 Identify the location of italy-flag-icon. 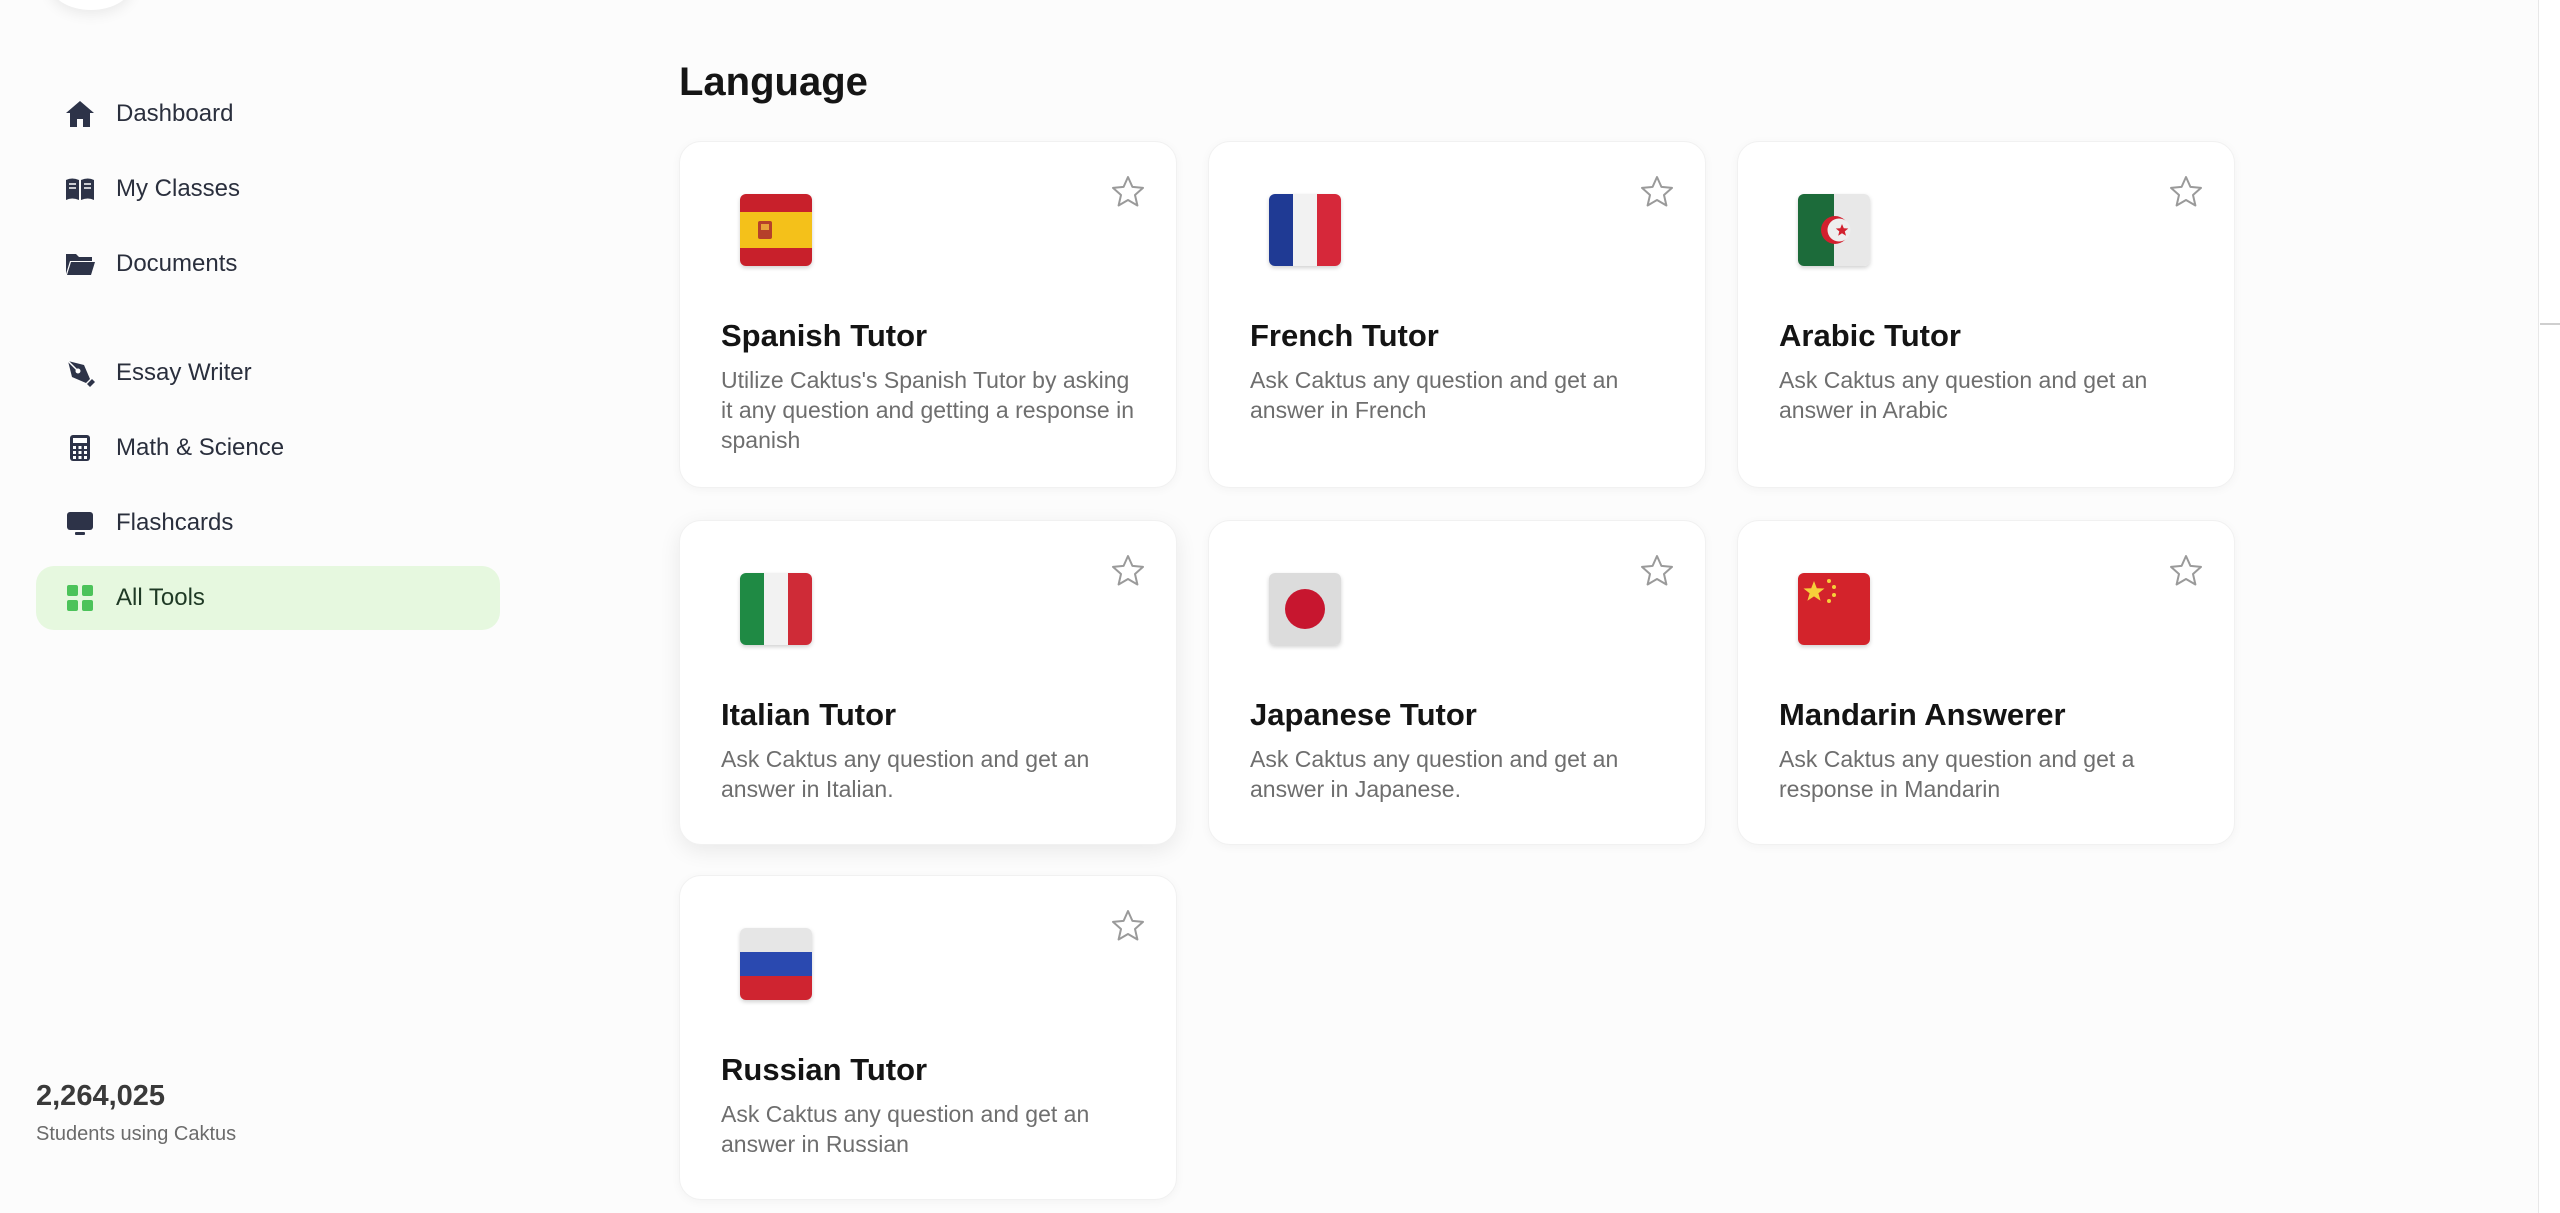
(776, 609).